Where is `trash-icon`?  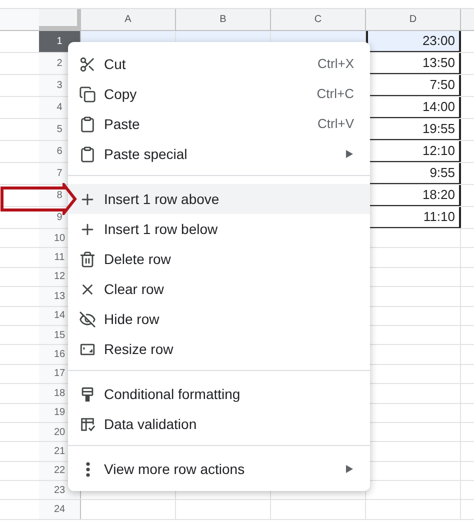
trash-icon is located at coordinates (87, 259).